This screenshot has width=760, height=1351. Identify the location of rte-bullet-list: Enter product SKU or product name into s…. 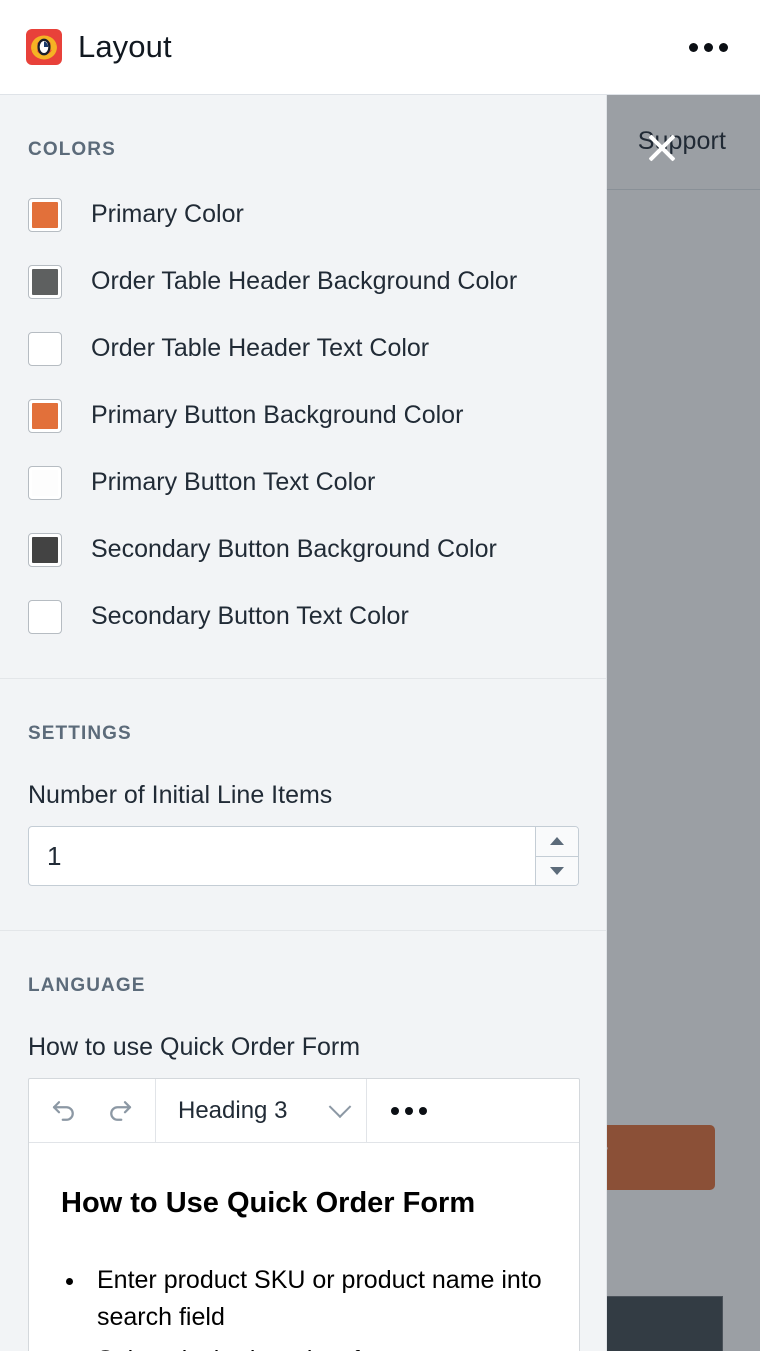
(317, 1306).